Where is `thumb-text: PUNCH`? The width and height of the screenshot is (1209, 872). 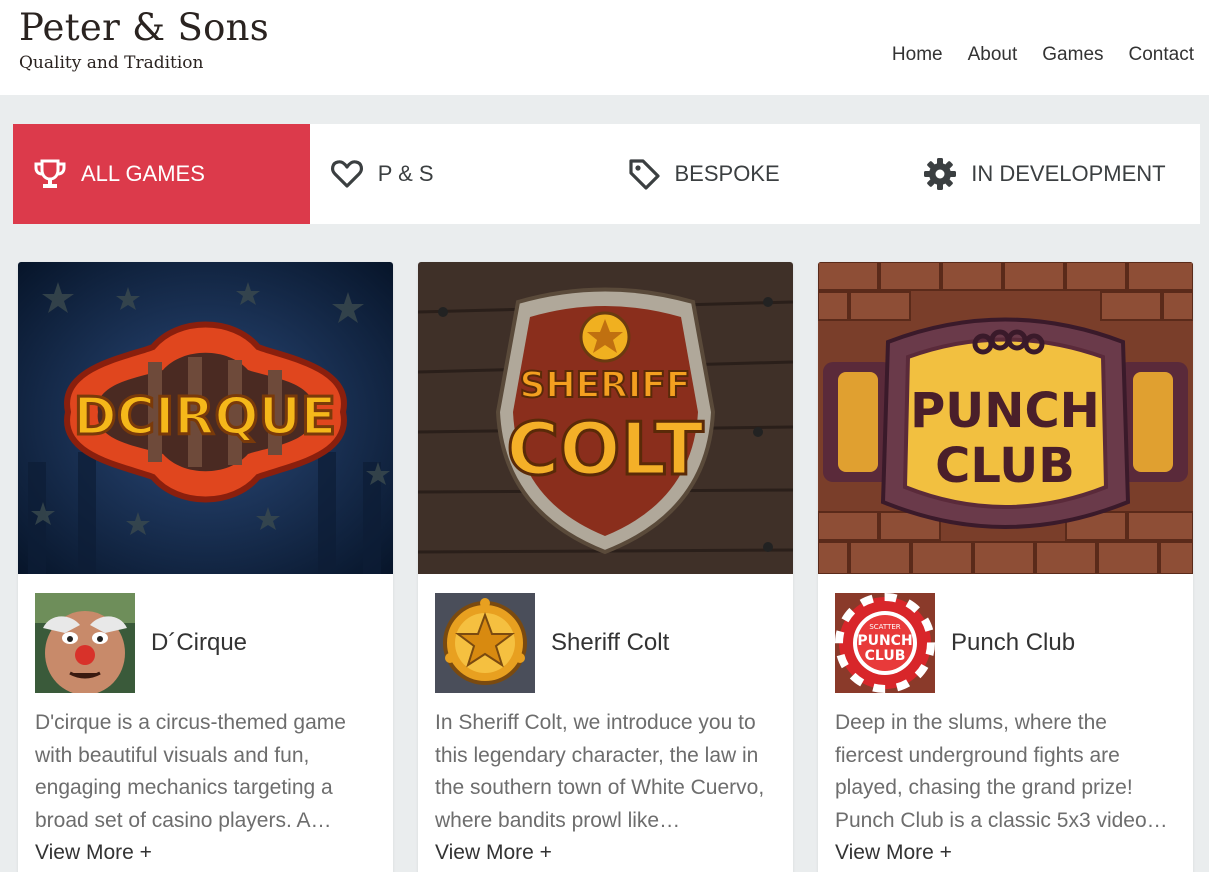 thumb-text: PUNCH is located at coordinates (884, 641).